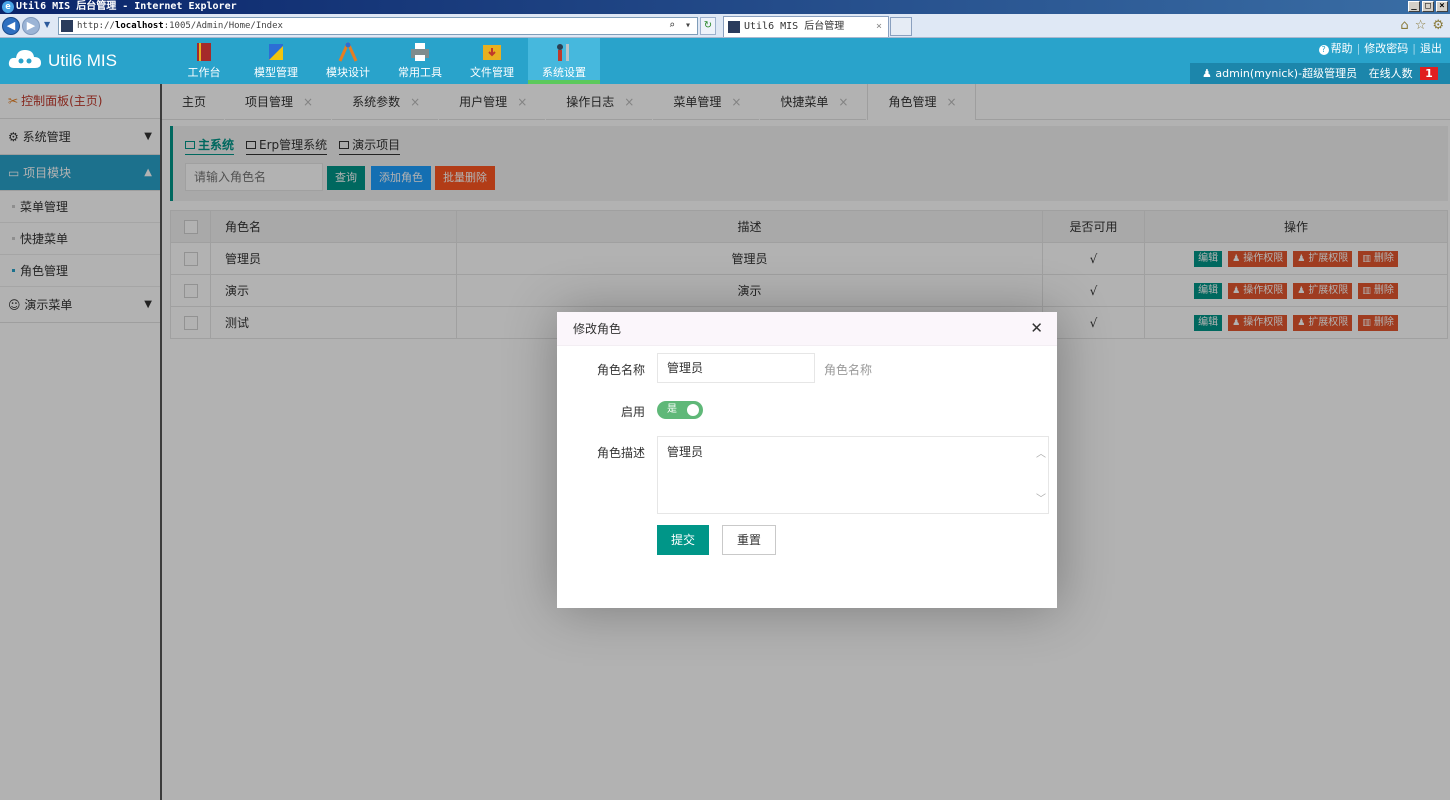 This screenshot has width=1450, height=800. What do you see at coordinates (1438, 25) in the screenshot?
I see `settings-gear-icon: ⚙` at bounding box center [1438, 25].